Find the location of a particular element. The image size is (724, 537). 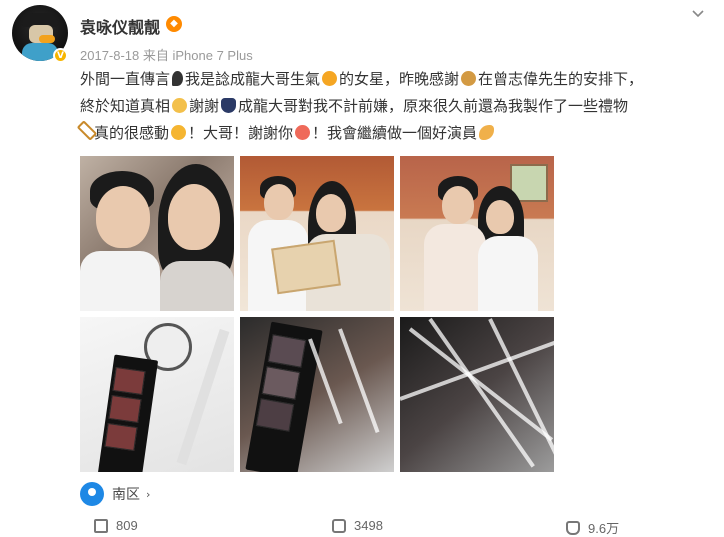

like-count: 9.6万 is located at coordinates (604, 528).